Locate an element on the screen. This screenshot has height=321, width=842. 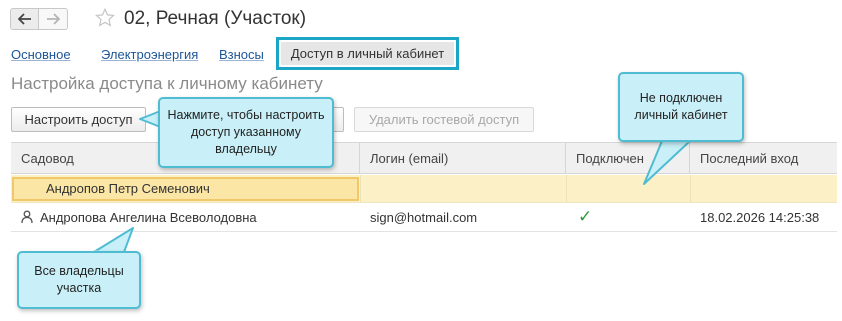
callout-not-connected: Не подключен личный кабинет is located at coordinates (681, 107).